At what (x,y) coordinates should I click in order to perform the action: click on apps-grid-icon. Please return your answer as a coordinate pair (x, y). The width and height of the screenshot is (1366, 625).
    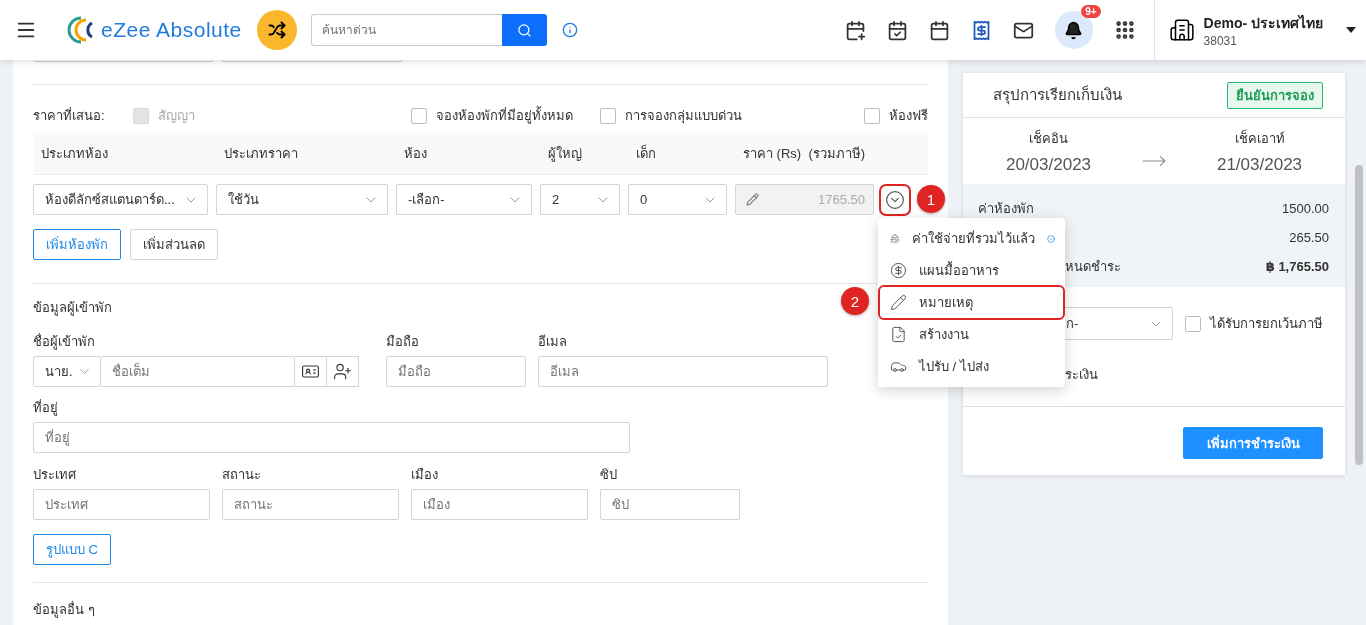
    Looking at the image, I should click on (1124, 30).